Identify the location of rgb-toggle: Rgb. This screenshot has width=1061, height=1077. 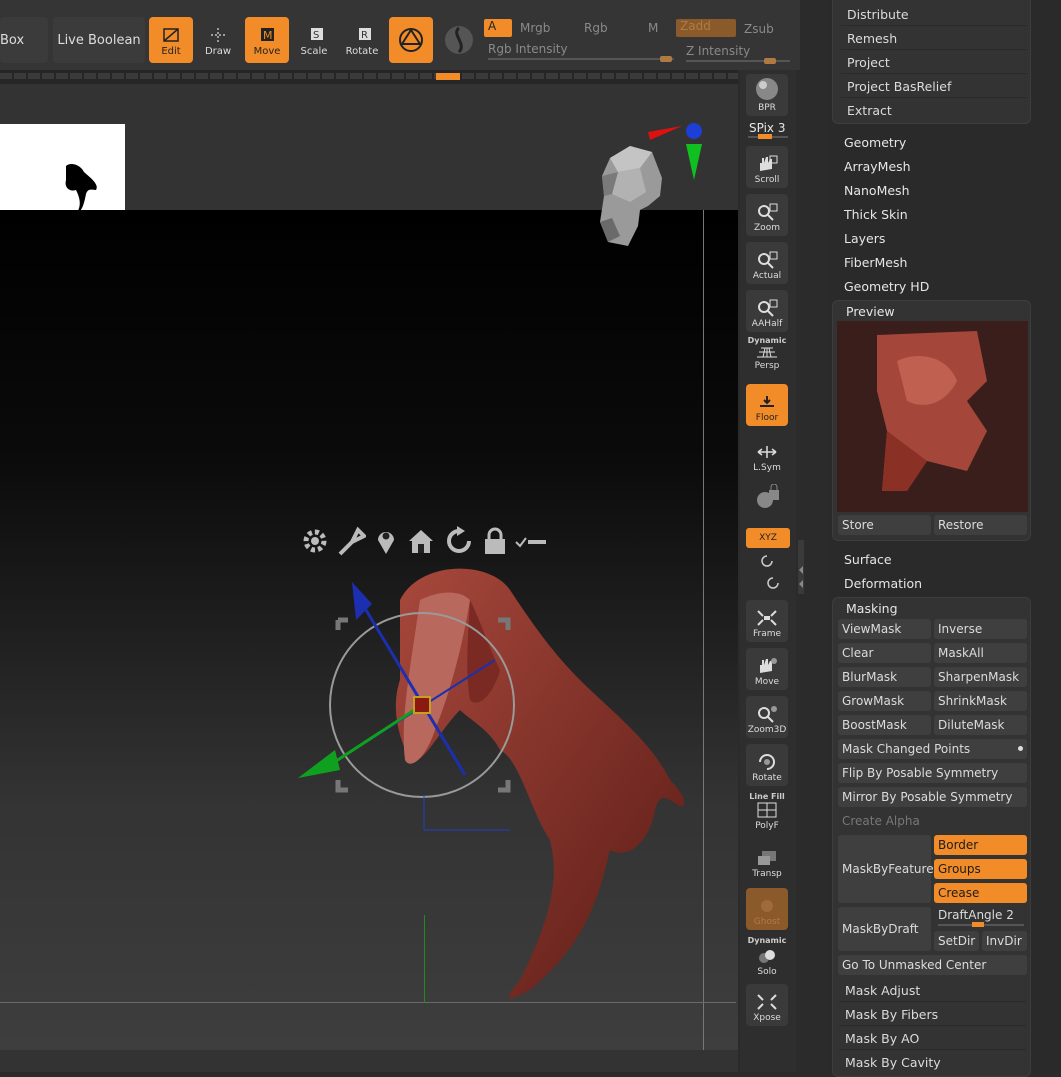
(596, 28).